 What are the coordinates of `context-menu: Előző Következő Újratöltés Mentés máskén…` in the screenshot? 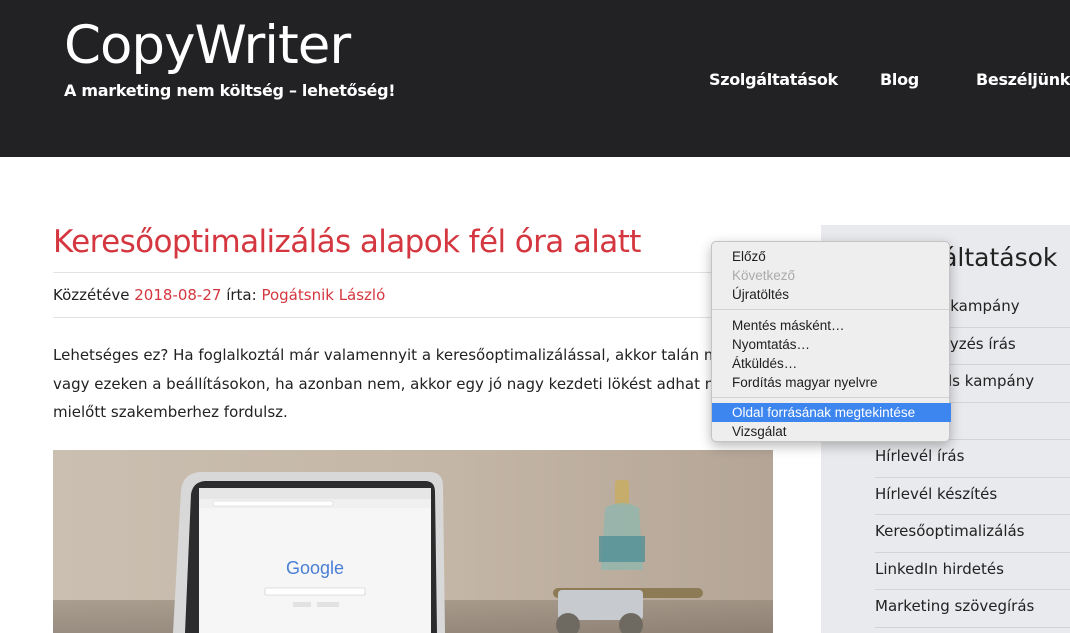 It's located at (831, 341).